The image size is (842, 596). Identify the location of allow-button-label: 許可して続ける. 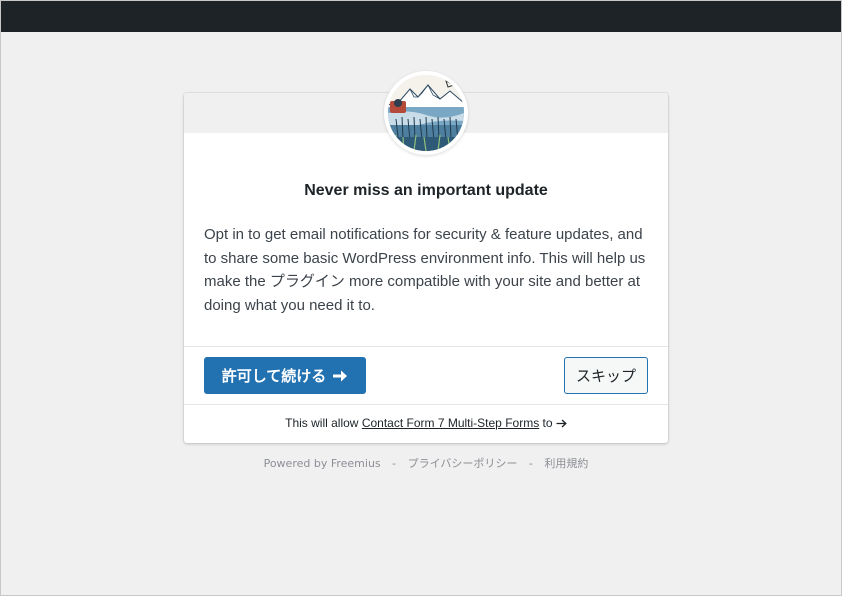
(274, 376).